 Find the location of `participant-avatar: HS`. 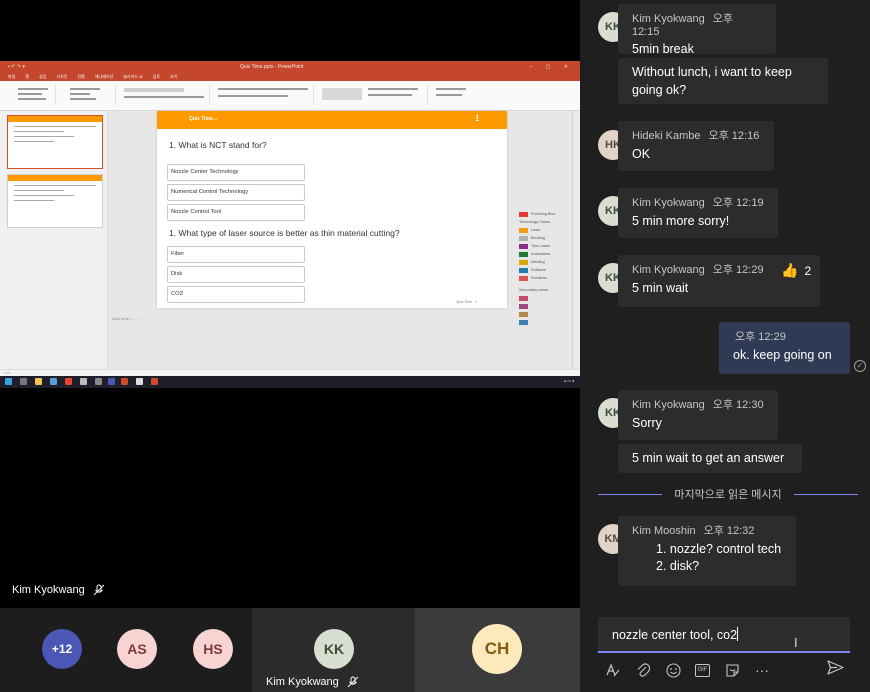

participant-avatar: HS is located at coordinates (213, 649).